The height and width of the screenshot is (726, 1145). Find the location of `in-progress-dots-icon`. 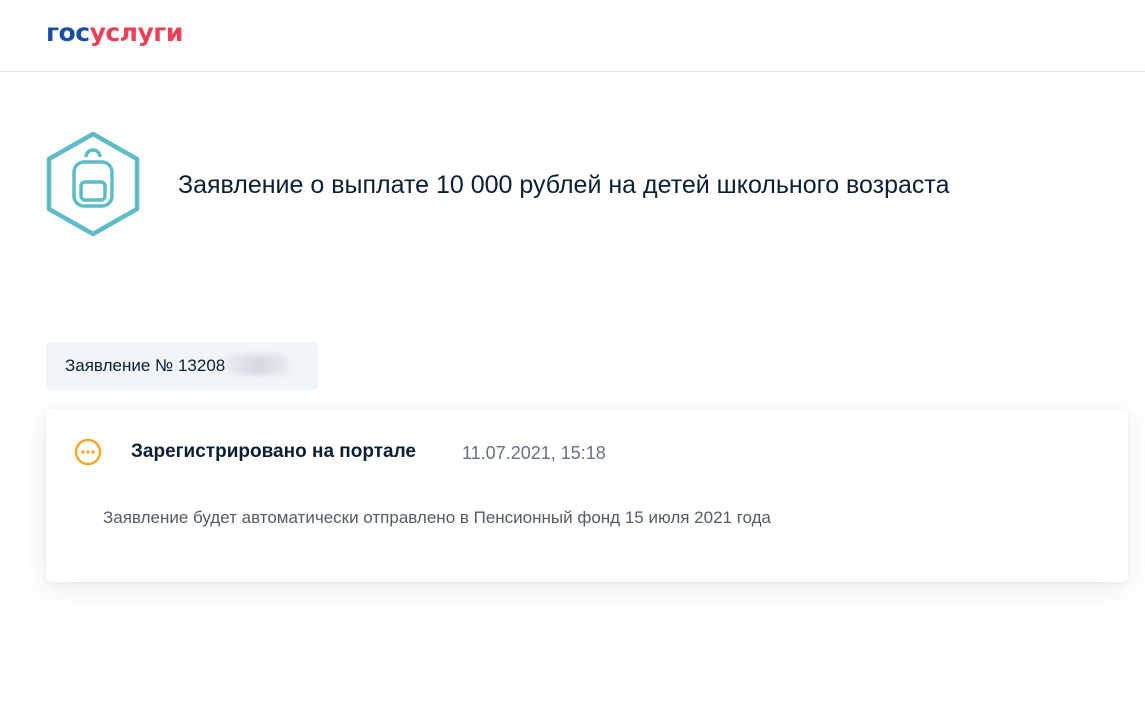

in-progress-dots-icon is located at coordinates (88, 452).